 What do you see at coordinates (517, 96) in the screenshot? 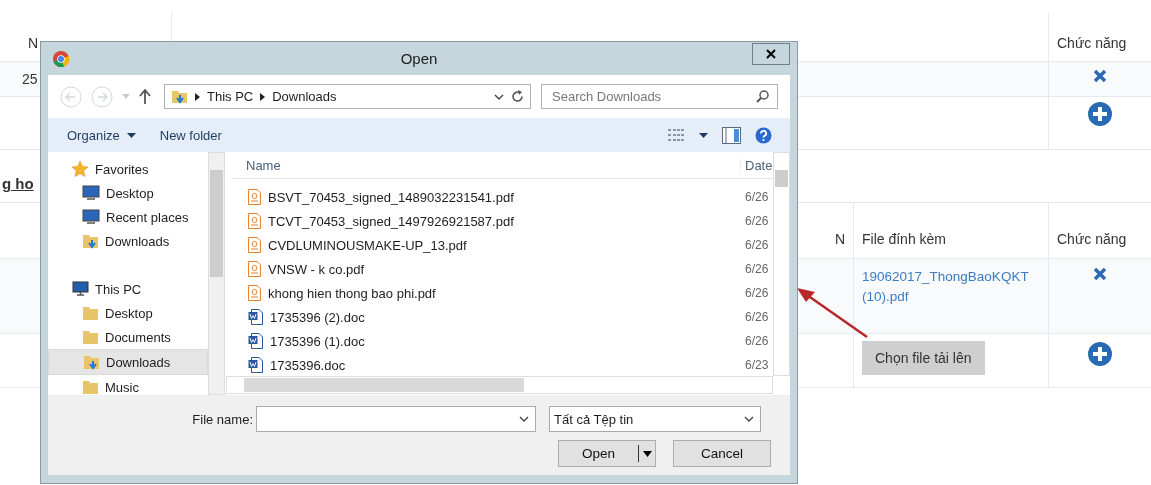
I see `refresh-icon` at bounding box center [517, 96].